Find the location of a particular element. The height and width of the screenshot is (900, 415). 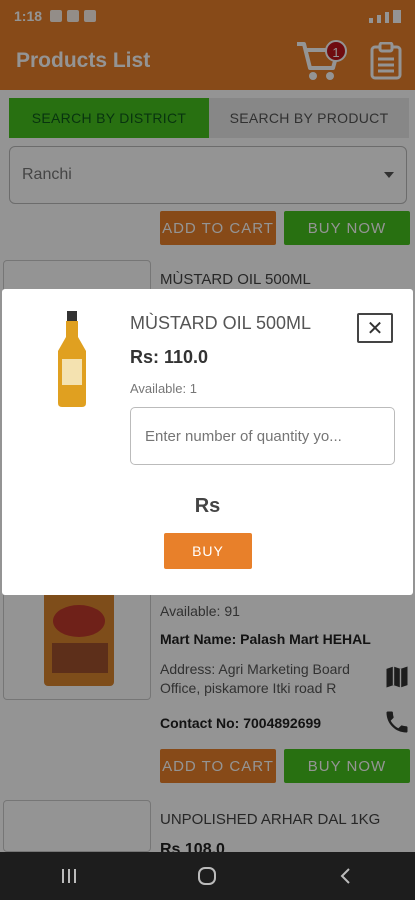

system-nav-bar is located at coordinates (207, 876).